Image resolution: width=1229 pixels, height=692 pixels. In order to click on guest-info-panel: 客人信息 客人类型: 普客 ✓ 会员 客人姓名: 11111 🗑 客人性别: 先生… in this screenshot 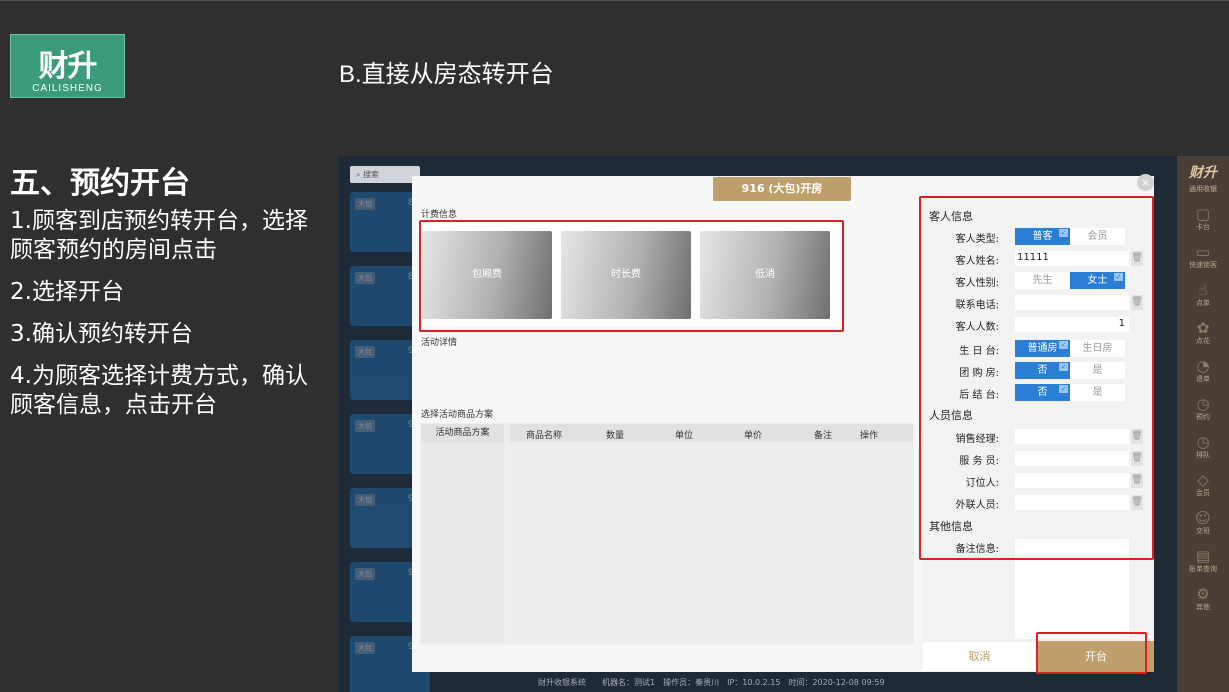, I will do `click(1037, 435)`.